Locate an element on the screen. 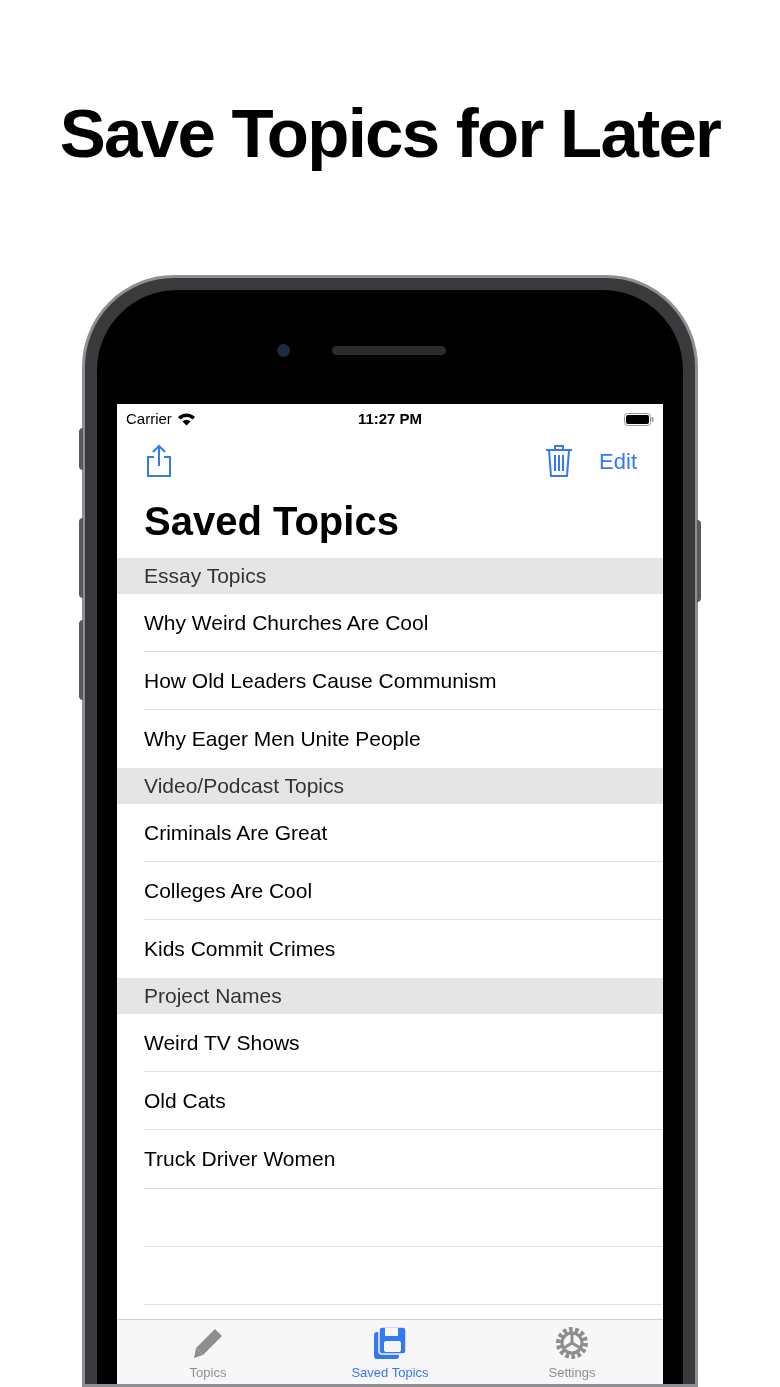 This screenshot has height=1387, width=780. topic-row: Why Weird Churches Are Cool is located at coordinates (286, 622).